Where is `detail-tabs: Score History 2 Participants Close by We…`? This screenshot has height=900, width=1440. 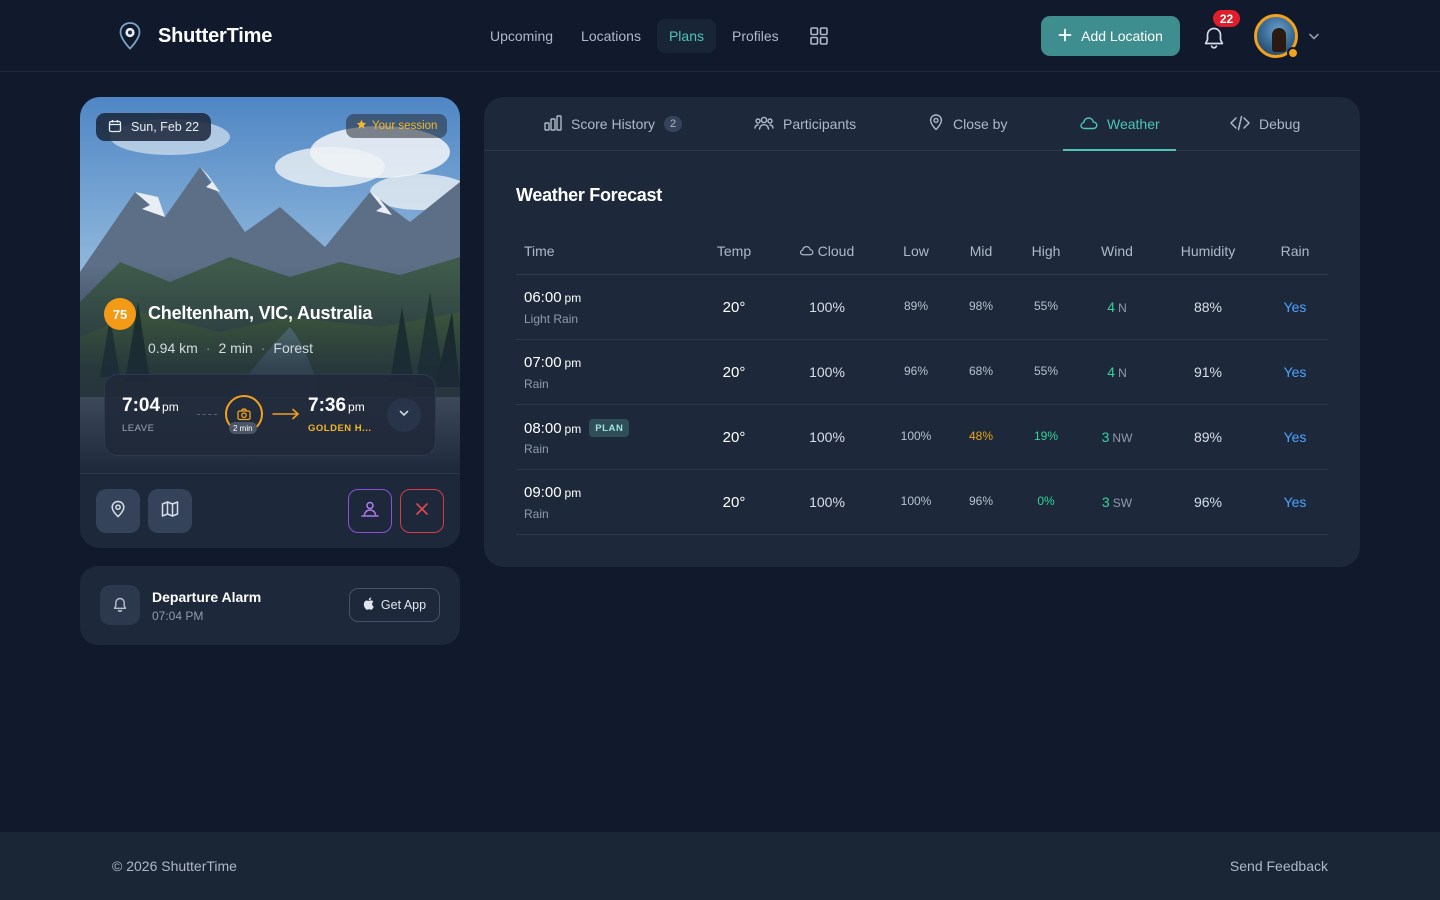 detail-tabs: Score History 2 Participants Close by We… is located at coordinates (922, 124).